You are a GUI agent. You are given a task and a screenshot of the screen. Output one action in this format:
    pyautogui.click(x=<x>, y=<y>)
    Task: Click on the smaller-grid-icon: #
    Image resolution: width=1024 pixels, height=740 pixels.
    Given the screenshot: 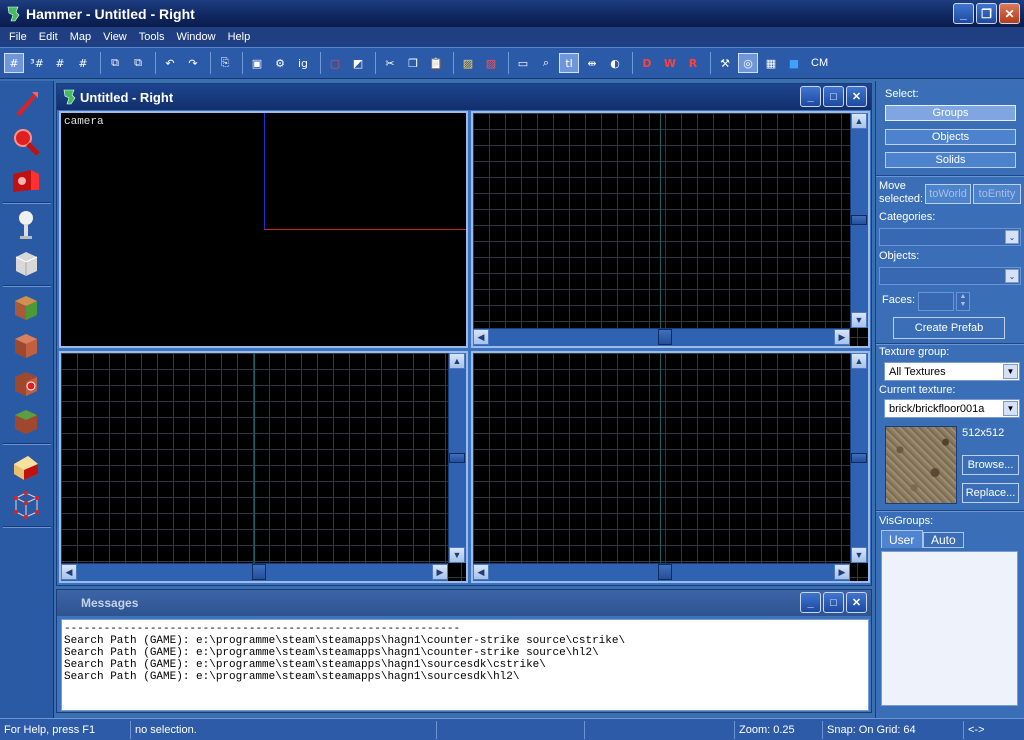 What is the action you would take?
    pyautogui.click(x=60, y=63)
    